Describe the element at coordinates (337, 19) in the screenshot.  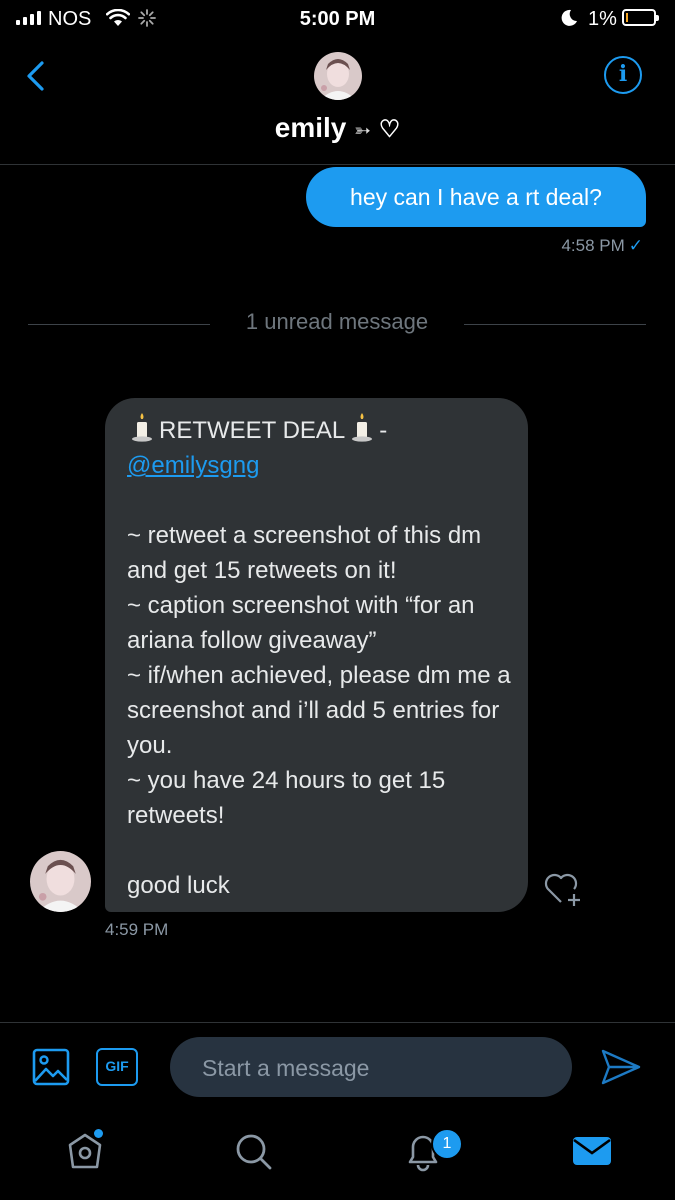
I see `status-bar: NOS 5:00 PM 1%` at that location.